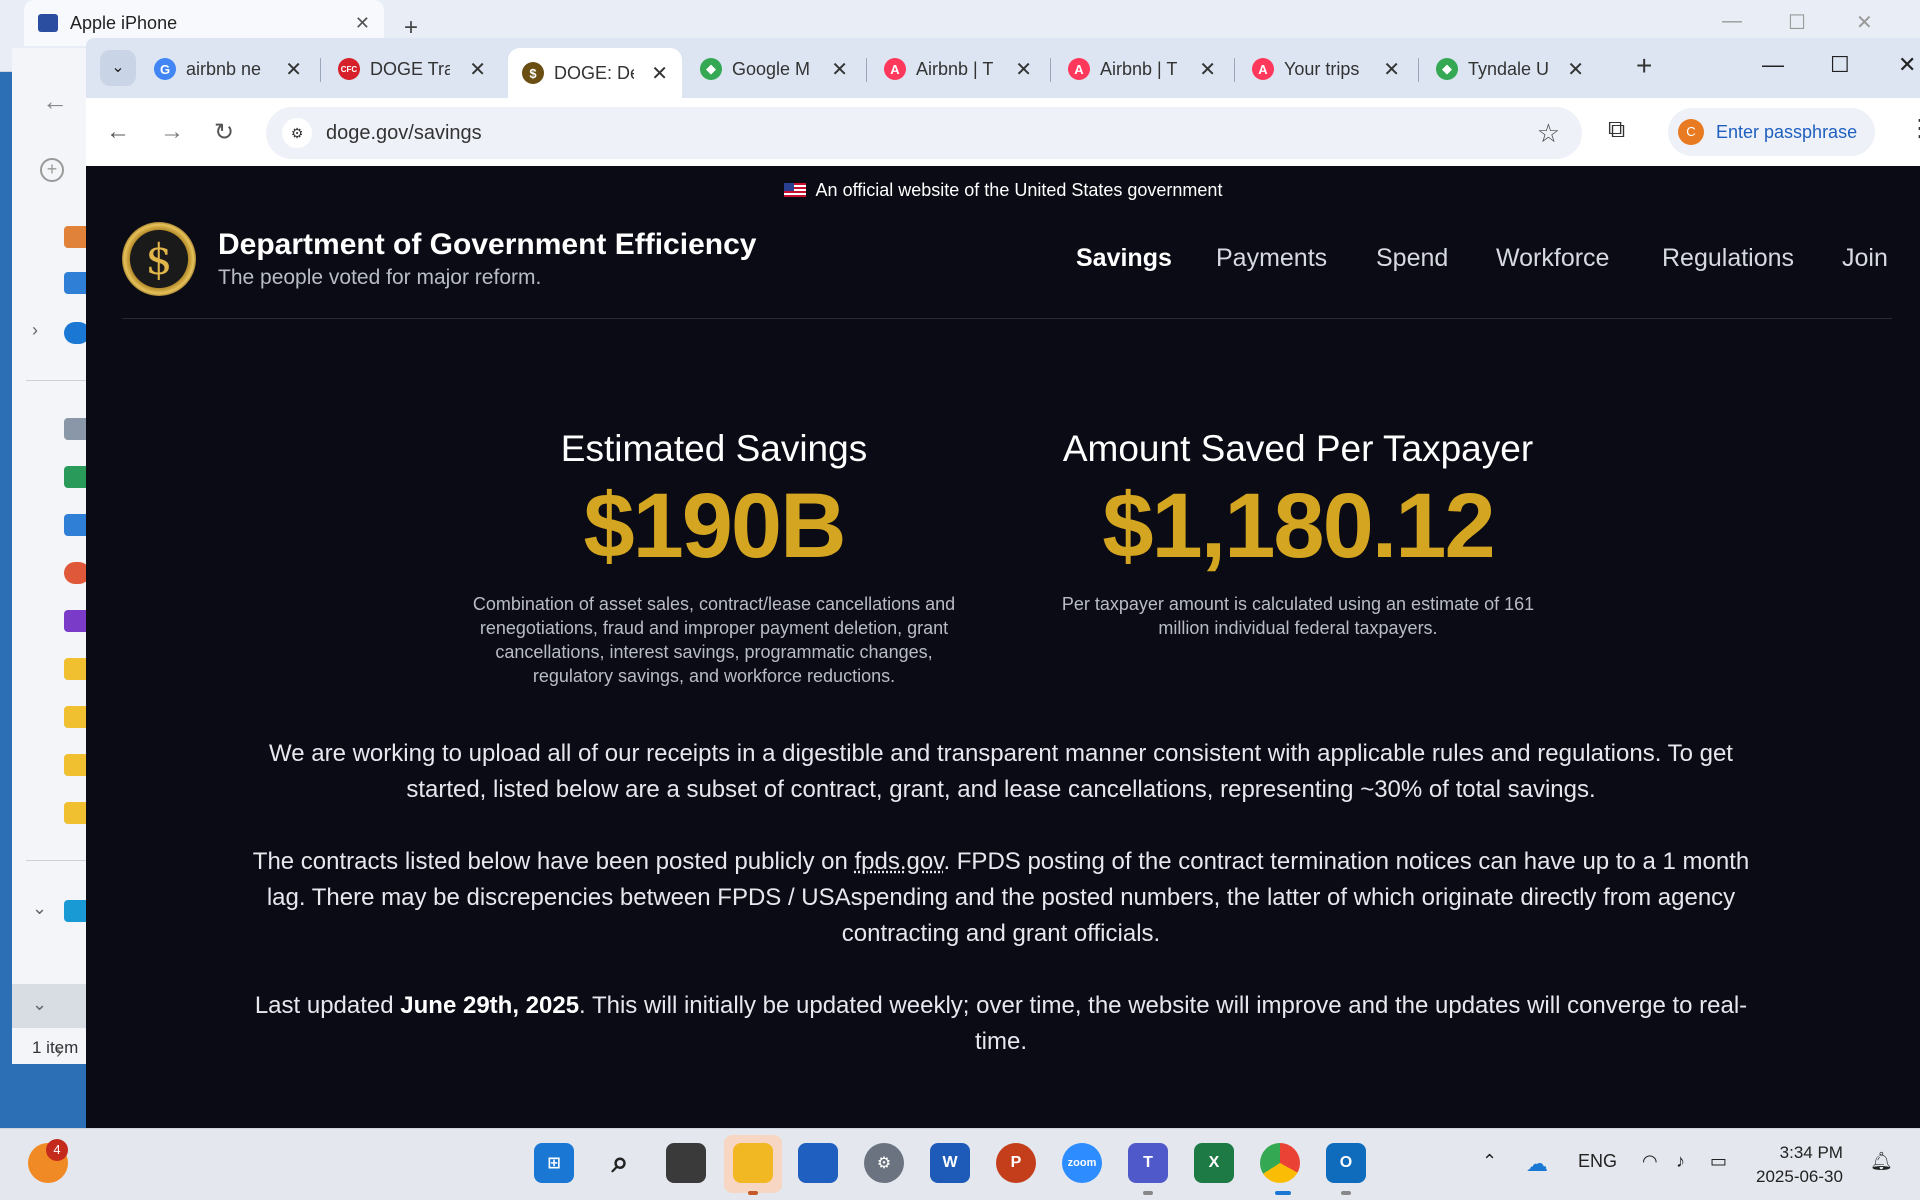 Image resolution: width=1920 pixels, height=1200 pixels. What do you see at coordinates (595, 73) in the screenshot?
I see `browser-tab: $ DOGE: De ✕` at bounding box center [595, 73].